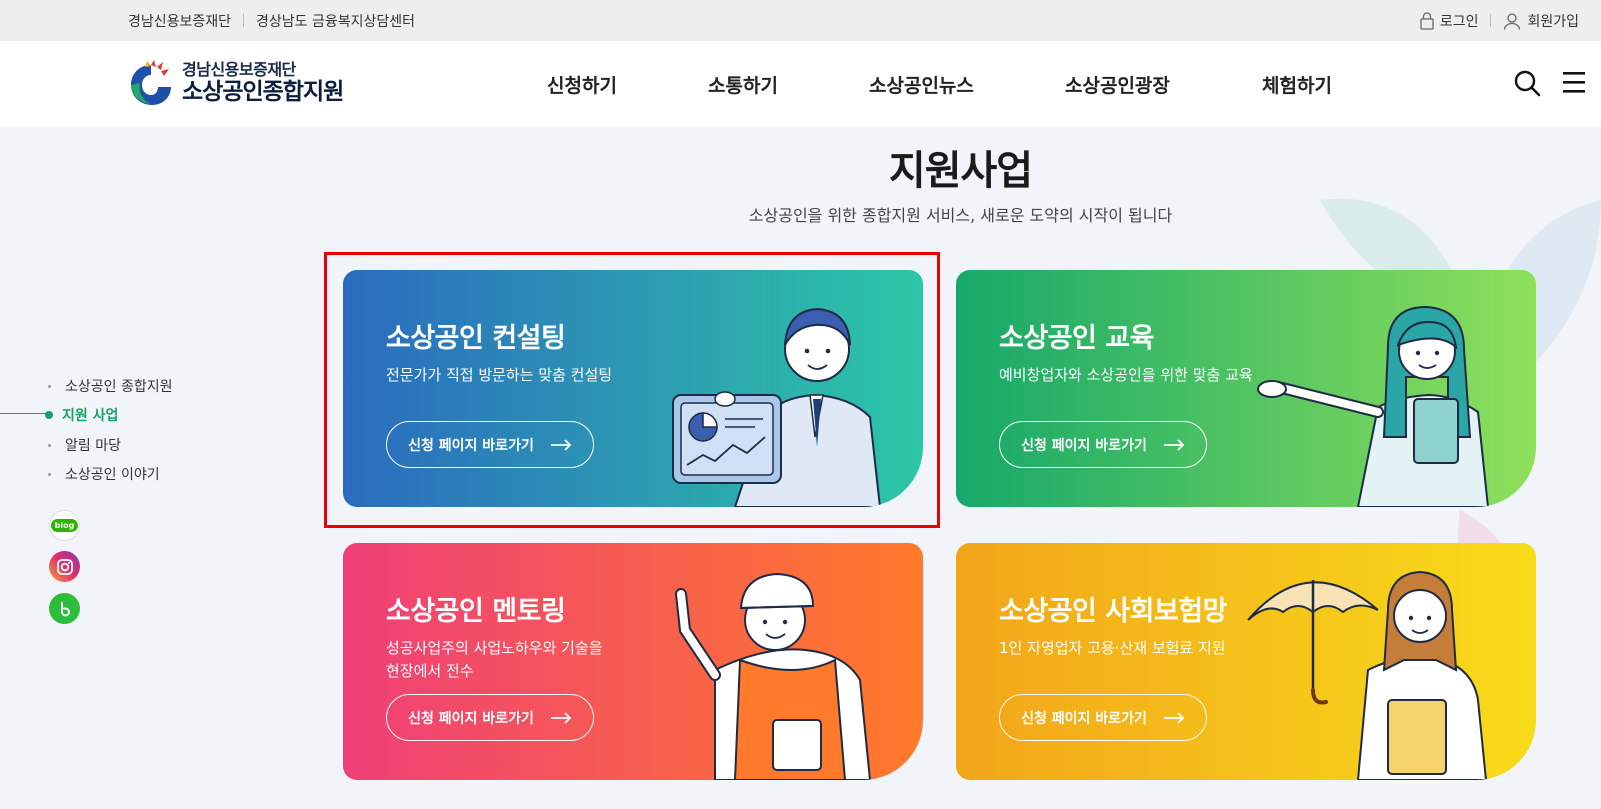  I want to click on user-icon, so click(1512, 21).